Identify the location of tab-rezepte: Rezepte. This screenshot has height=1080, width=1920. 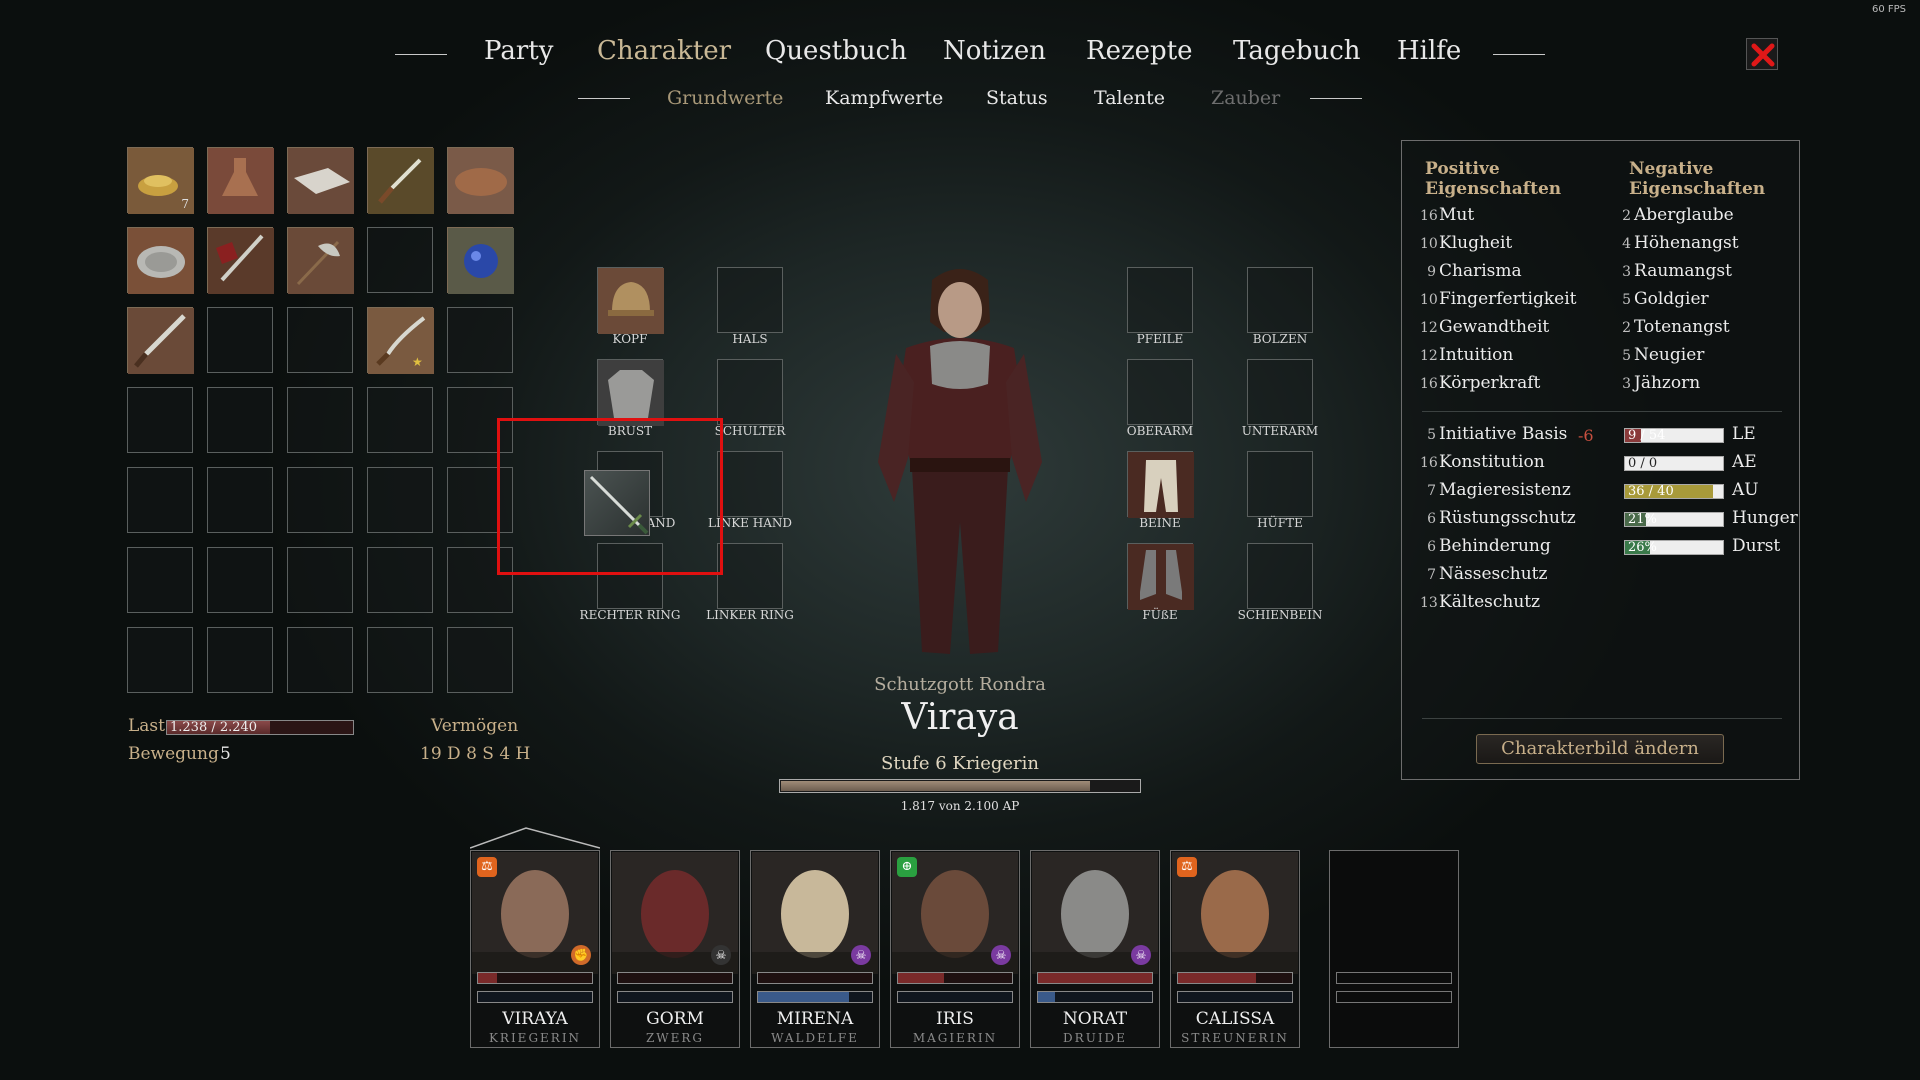
(1139, 51).